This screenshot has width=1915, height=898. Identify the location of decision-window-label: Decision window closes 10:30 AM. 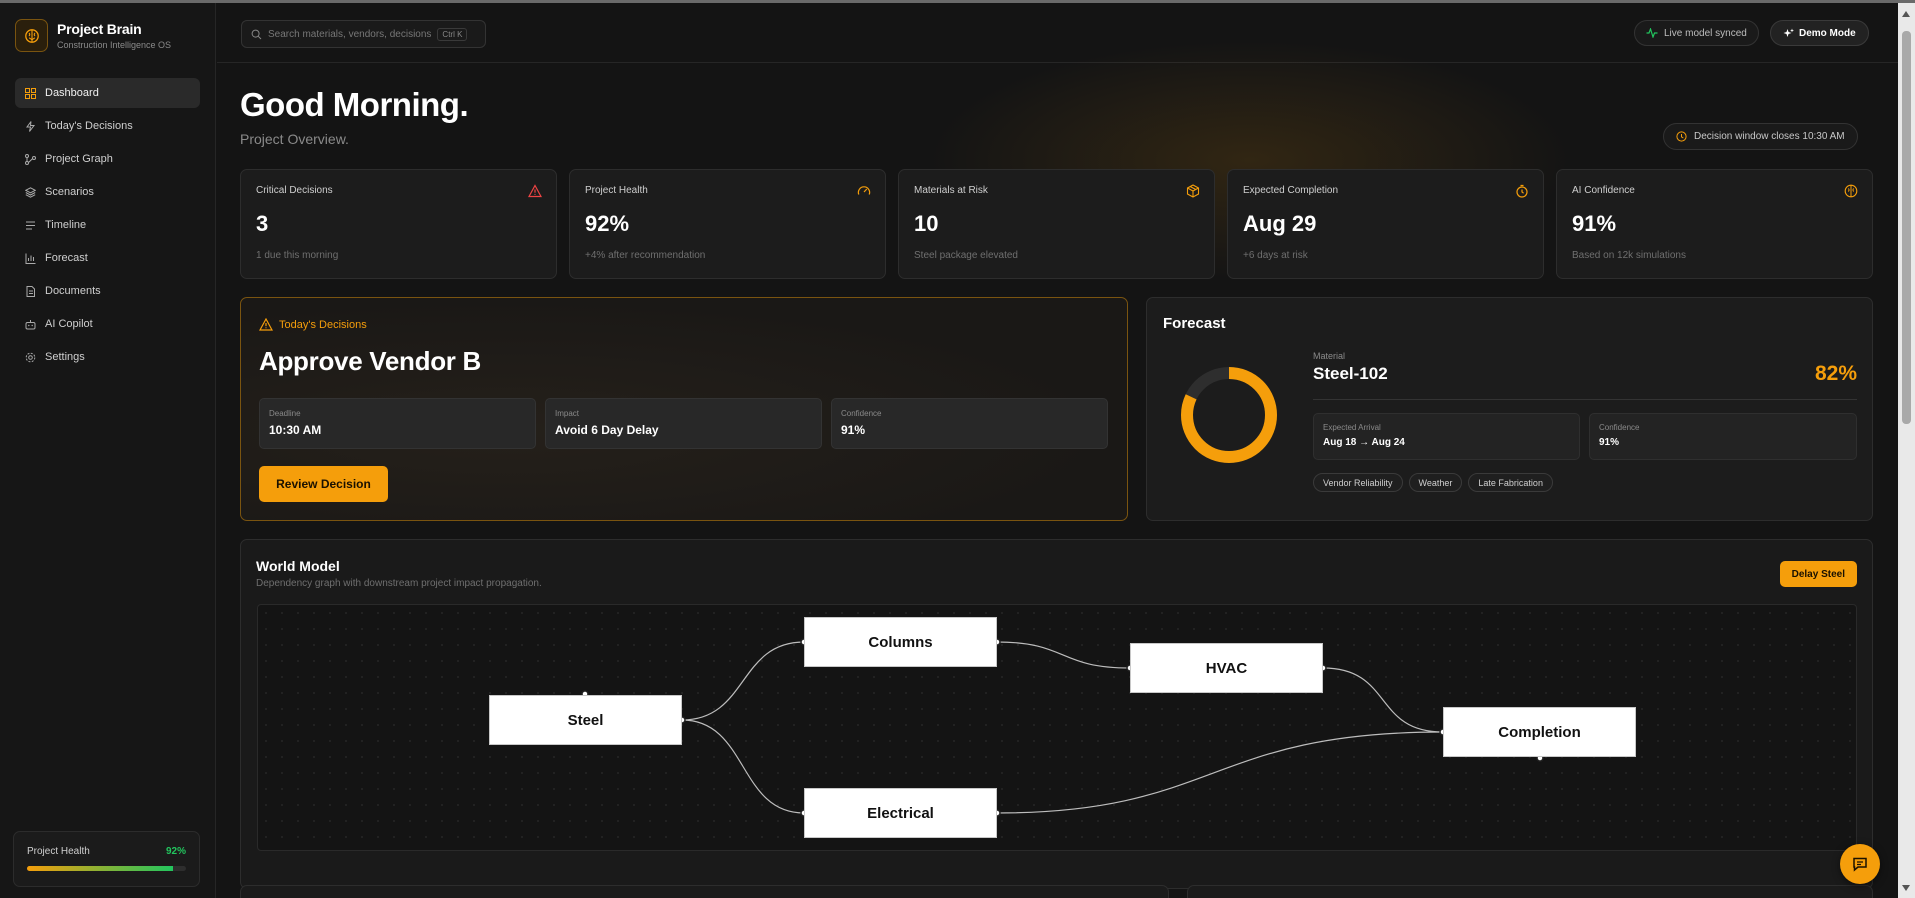
(1769, 136).